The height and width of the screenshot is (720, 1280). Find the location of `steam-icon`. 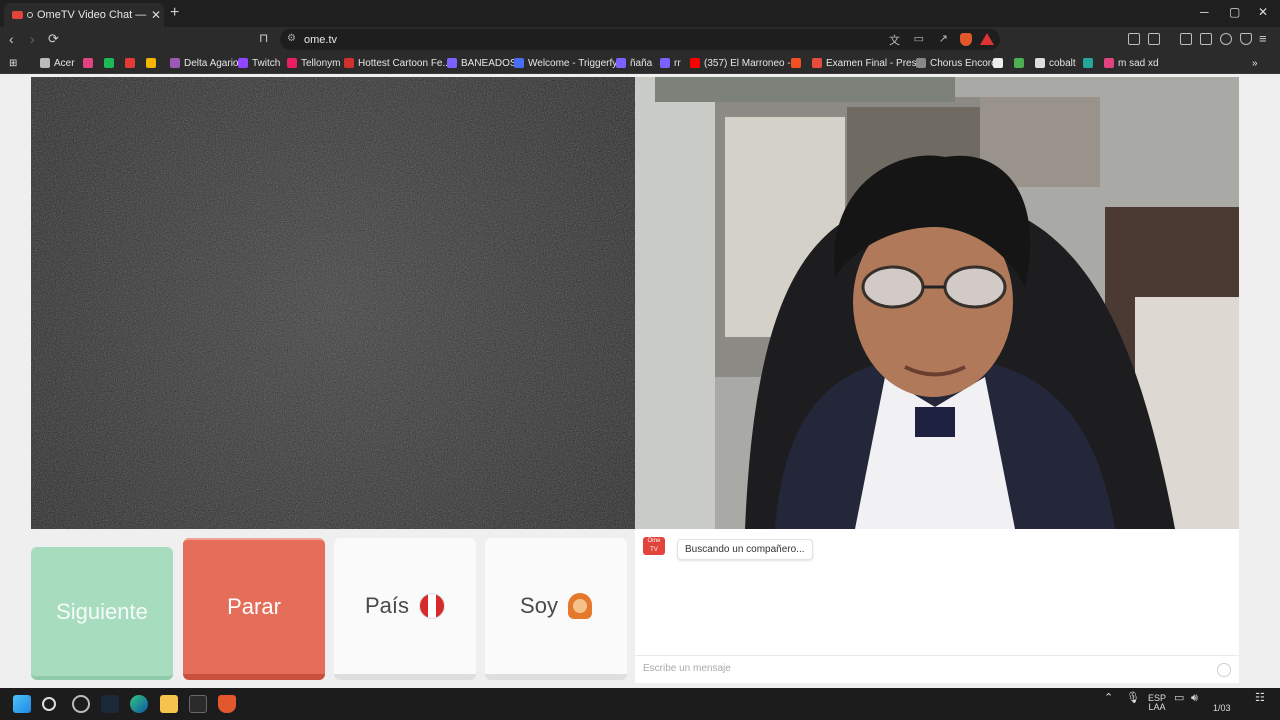

steam-icon is located at coordinates (110, 704).